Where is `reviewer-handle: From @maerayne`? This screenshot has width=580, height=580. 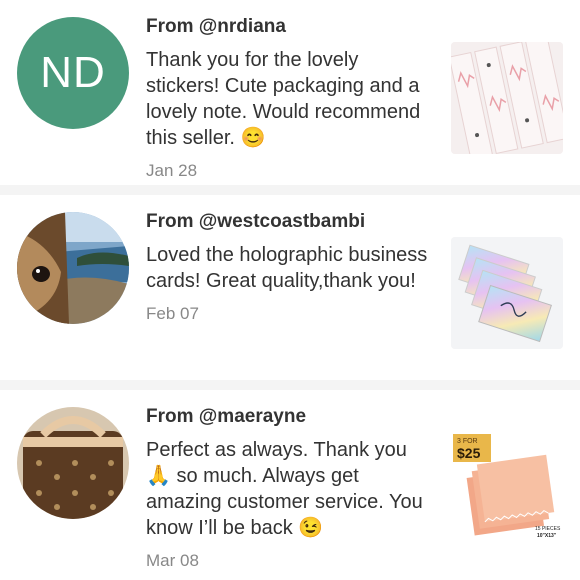
reviewer-handle: From @maerayne is located at coordinates (291, 417).